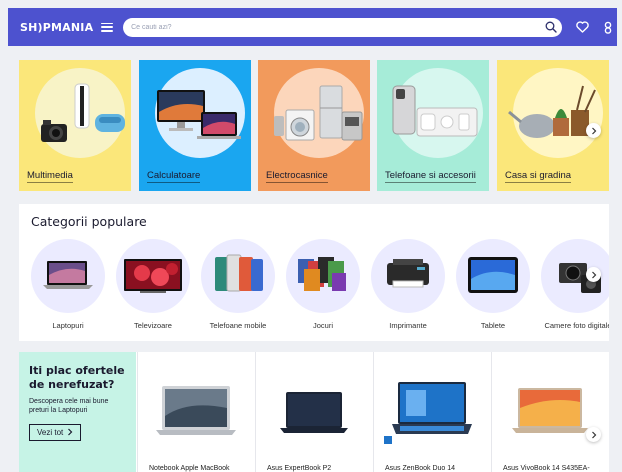 The height and width of the screenshot is (472, 622). I want to click on product-card: Notebook Apple MacBook, so click(195, 412).